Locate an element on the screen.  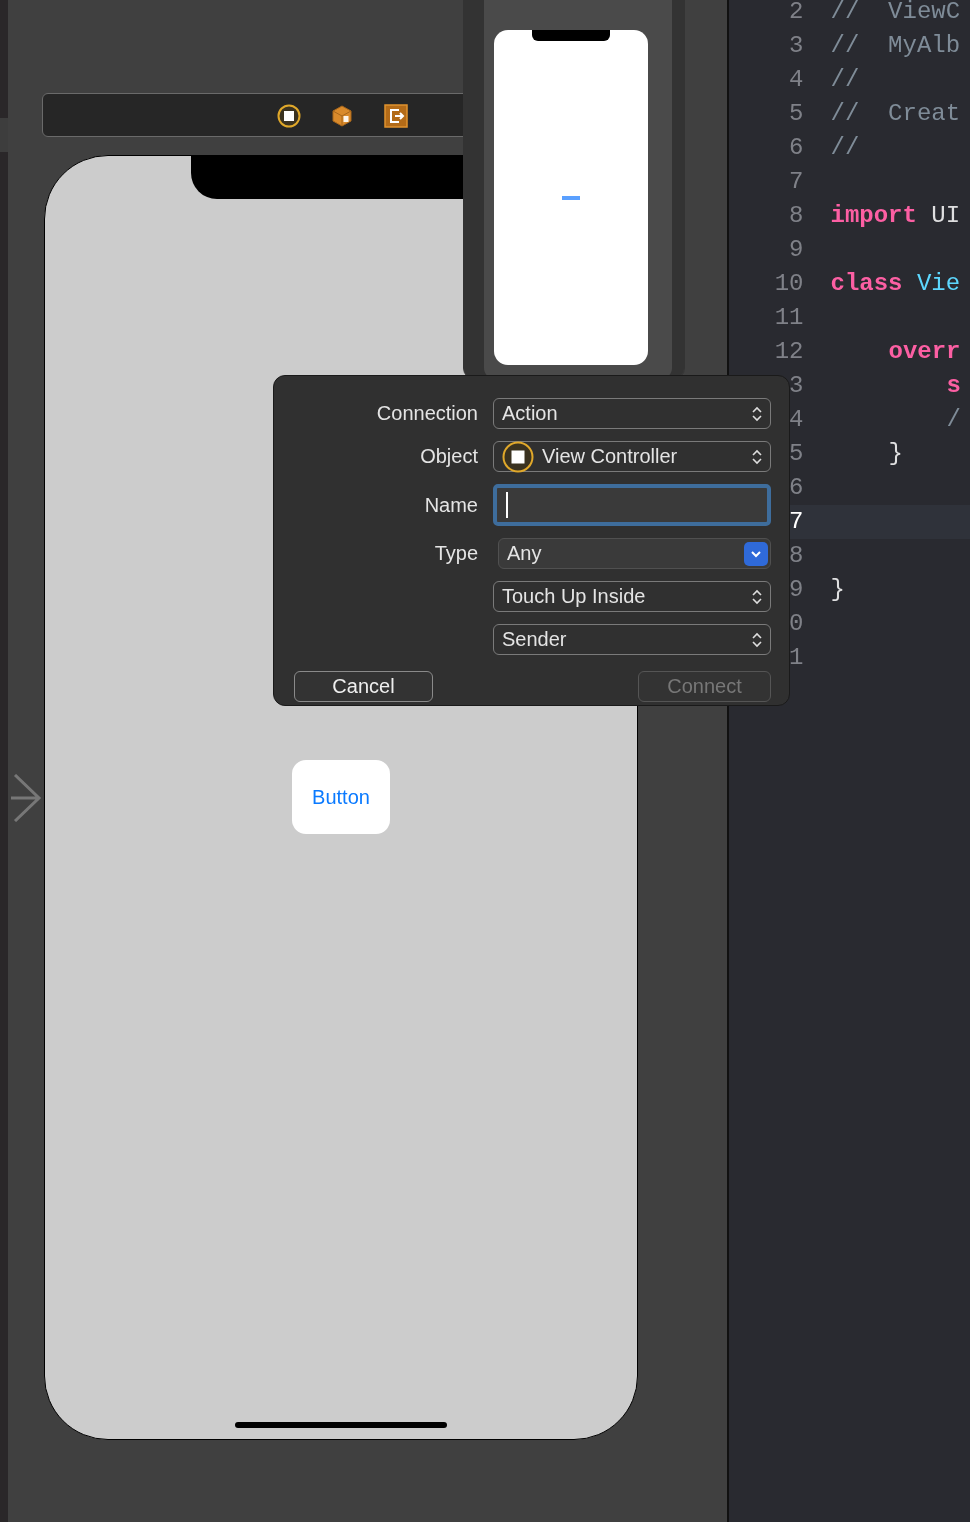
name-field is located at coordinates (632, 505).